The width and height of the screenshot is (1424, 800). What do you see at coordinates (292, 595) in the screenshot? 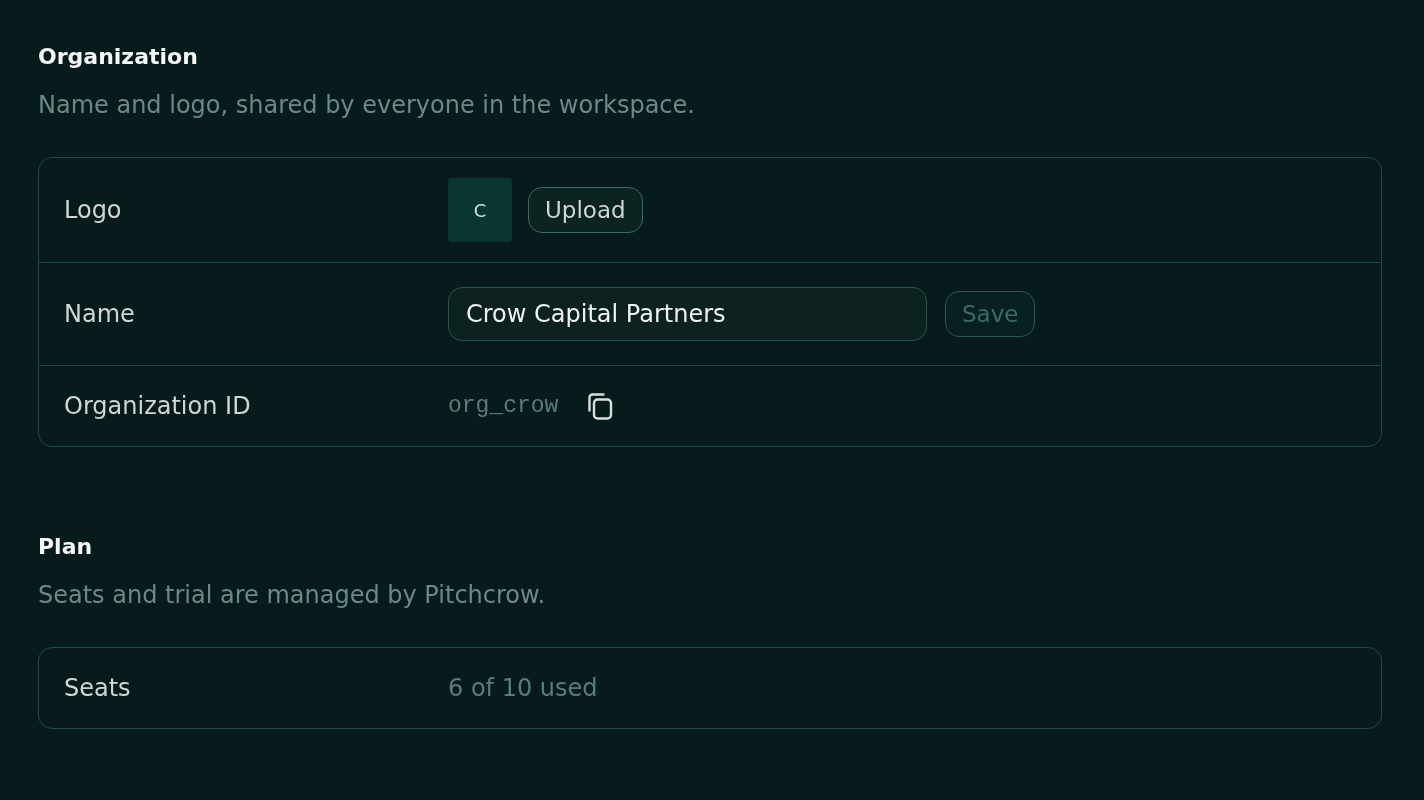
I see `section-description: Seats and trial are managed by Pitchcrow.` at bounding box center [292, 595].